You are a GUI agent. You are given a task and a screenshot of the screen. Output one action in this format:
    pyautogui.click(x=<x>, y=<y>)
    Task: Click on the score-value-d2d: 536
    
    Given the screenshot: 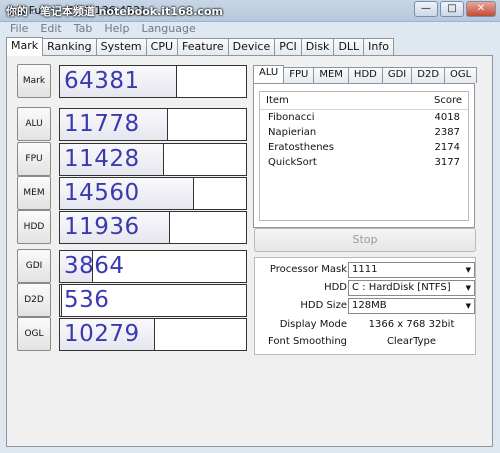 What is the action you would take?
    pyautogui.click(x=87, y=300)
    